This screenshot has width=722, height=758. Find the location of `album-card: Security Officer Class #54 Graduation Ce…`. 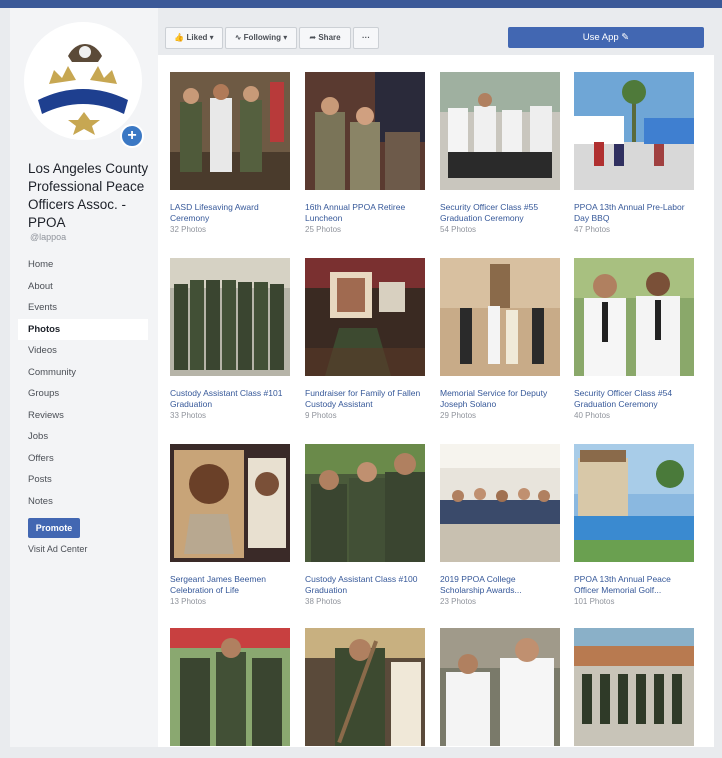

album-card: Security Officer Class #54 Graduation Ce… is located at coordinates (635, 339).